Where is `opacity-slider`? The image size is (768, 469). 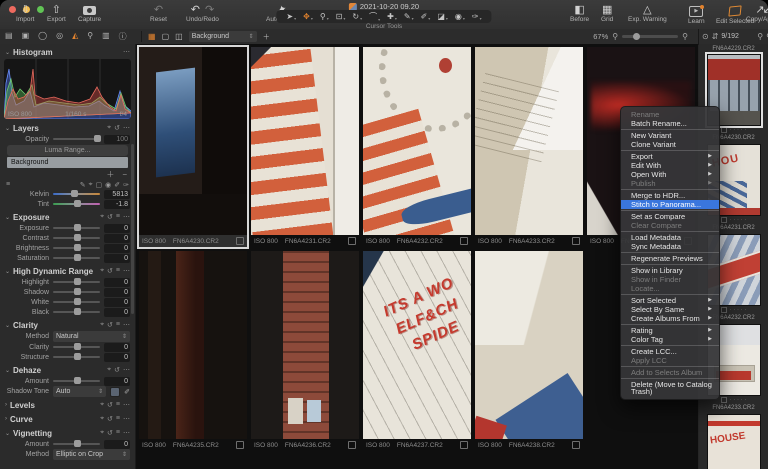 opacity-slider is located at coordinates (77, 138).